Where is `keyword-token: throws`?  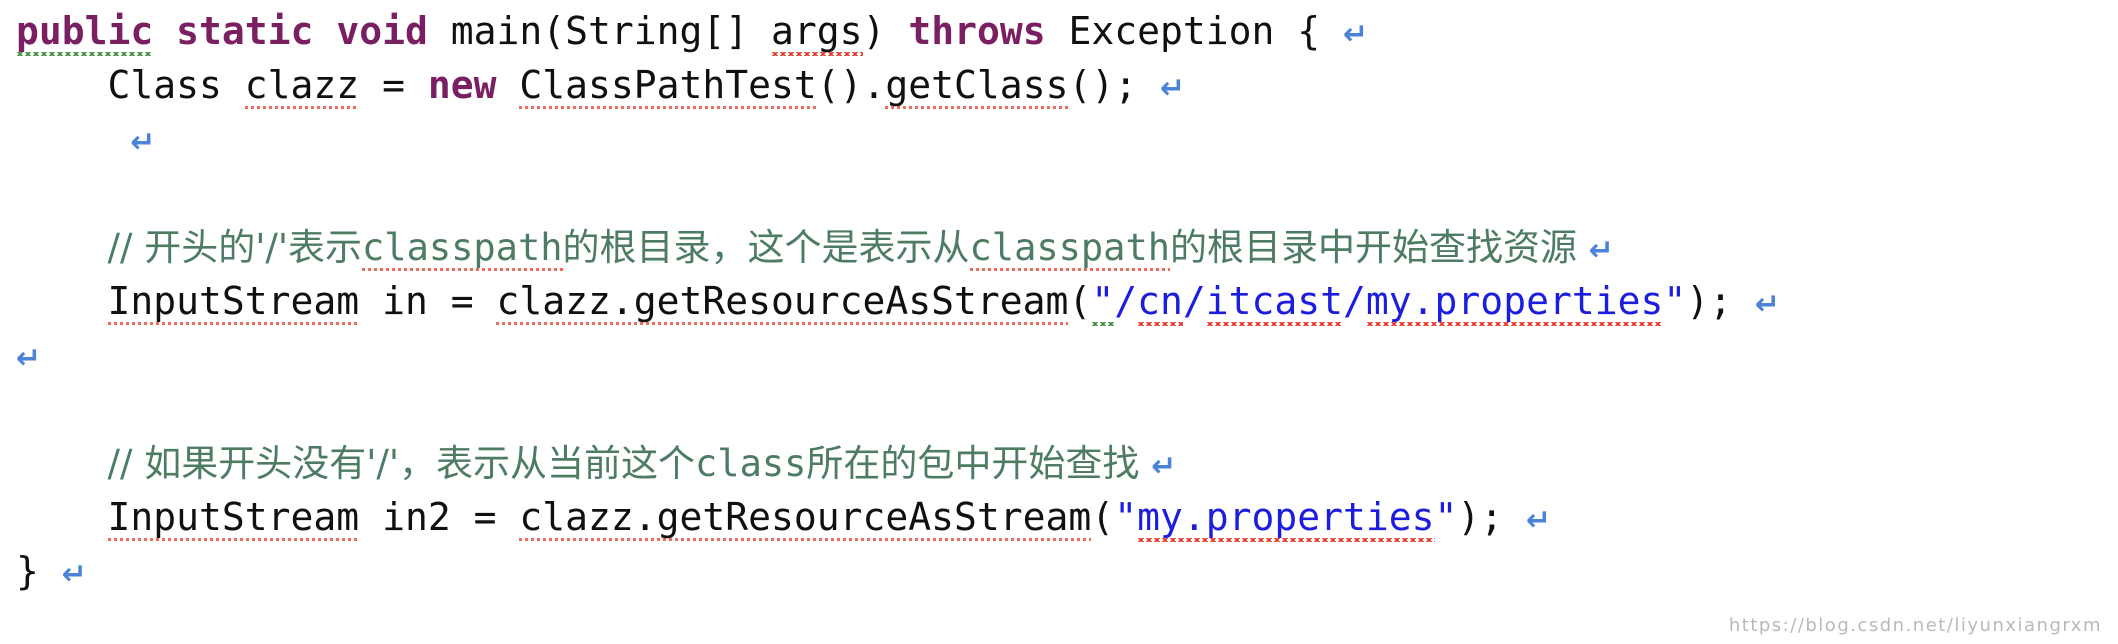 keyword-token: throws is located at coordinates (977, 31).